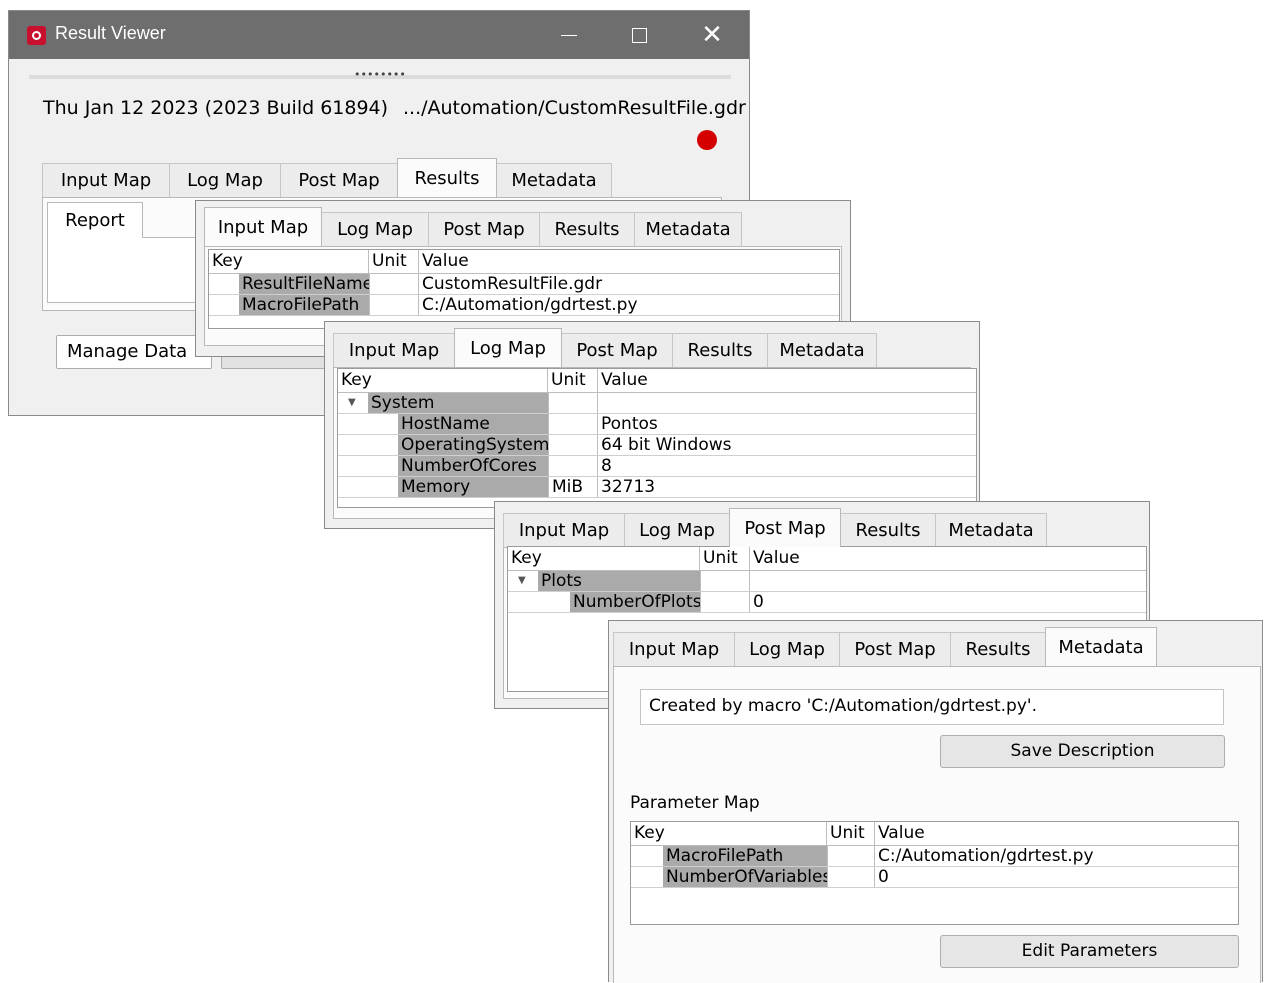  I want to click on date-build-label: Thu Jan 12 2023 (2023 Build 61894), so click(216, 108).